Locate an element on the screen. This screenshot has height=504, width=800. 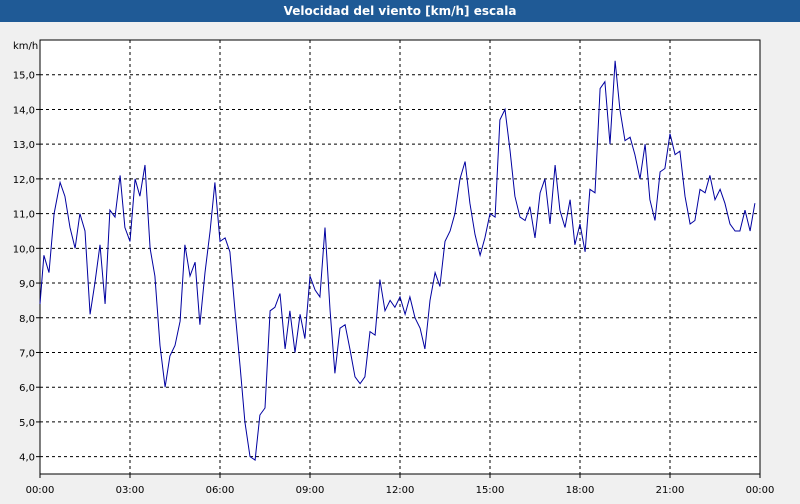
chart-title: Velocidad del viento [km/h] escala is located at coordinates (400, 11).